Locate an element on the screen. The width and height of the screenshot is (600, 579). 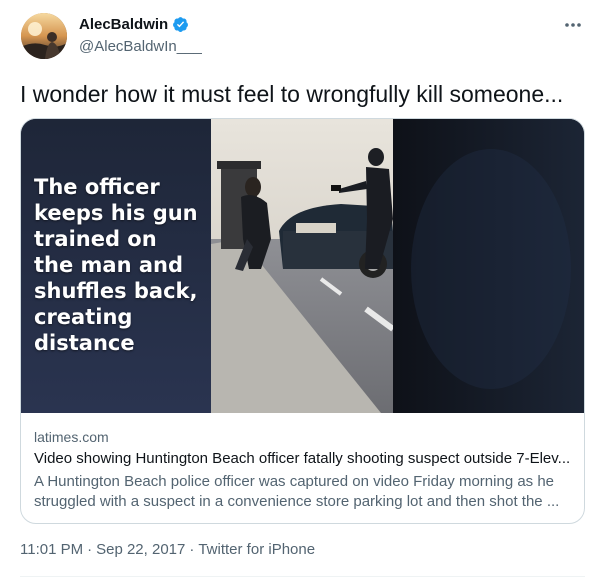
avatar is located at coordinates (44, 36).